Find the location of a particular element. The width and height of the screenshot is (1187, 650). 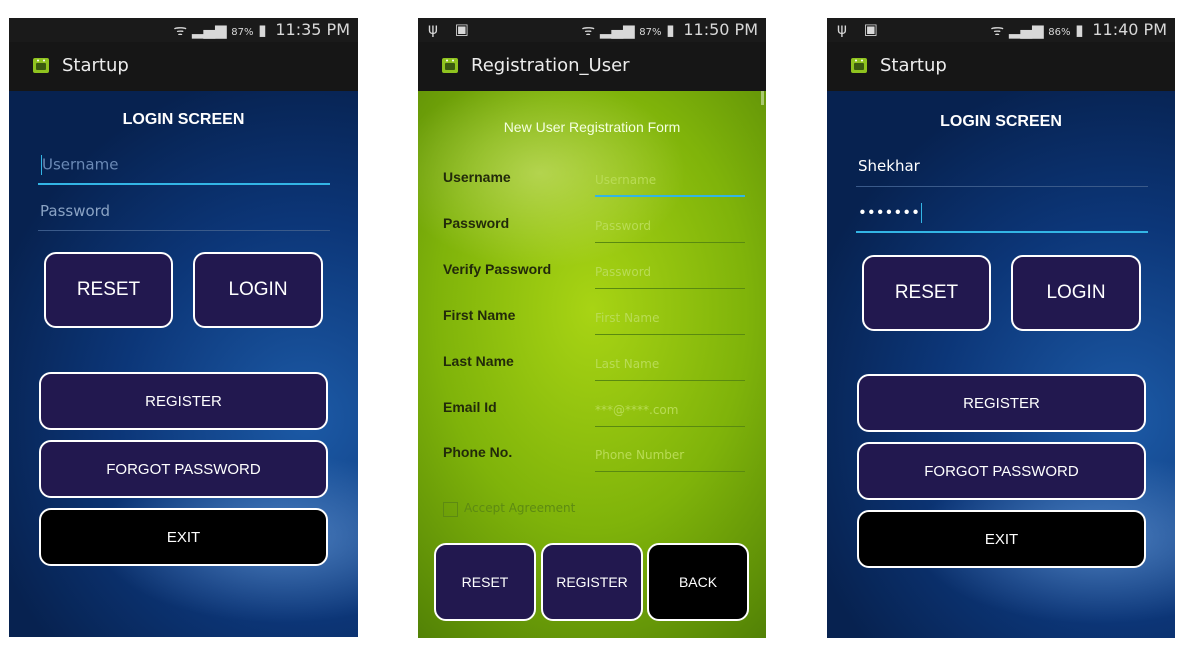

password-label: Password is located at coordinates (476, 223).